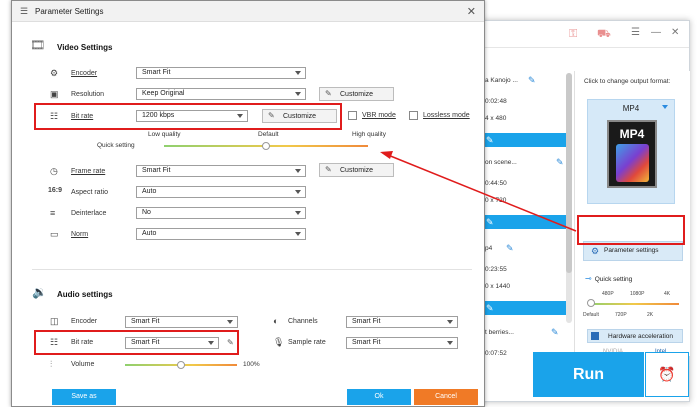  What do you see at coordinates (386, 155) in the screenshot?
I see `arrow-head` at bounding box center [386, 155].